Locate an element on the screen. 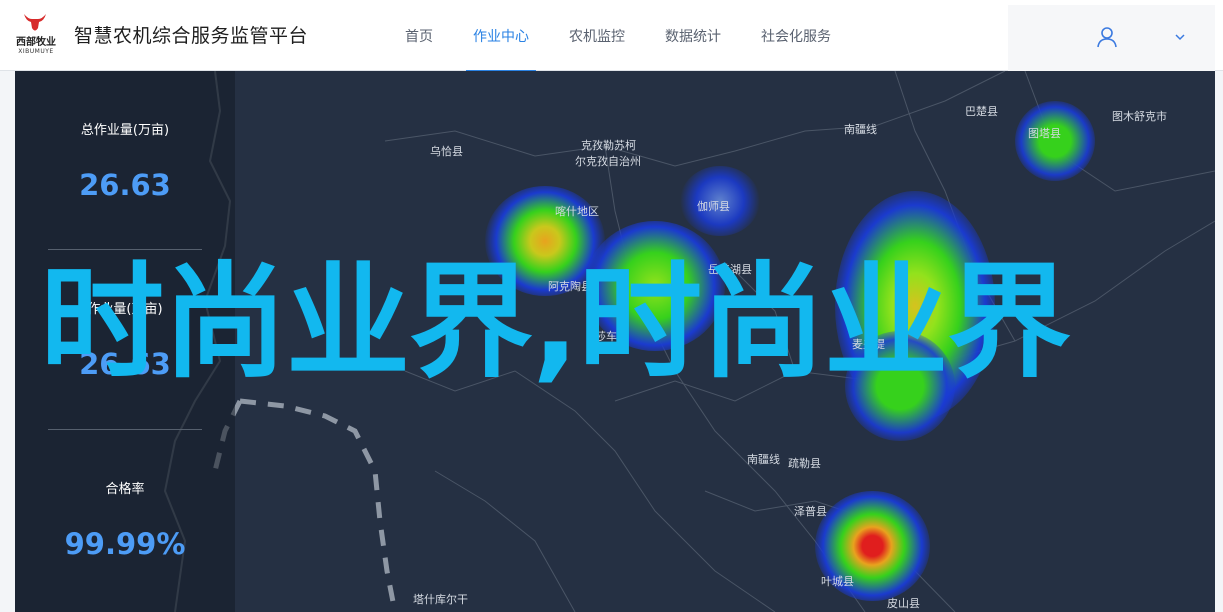 Image resolution: width=1223 pixels, height=612 pixels. main-nav: 首页 作业中心 农机监控 数据统计 社会化服务 is located at coordinates (618, 36).